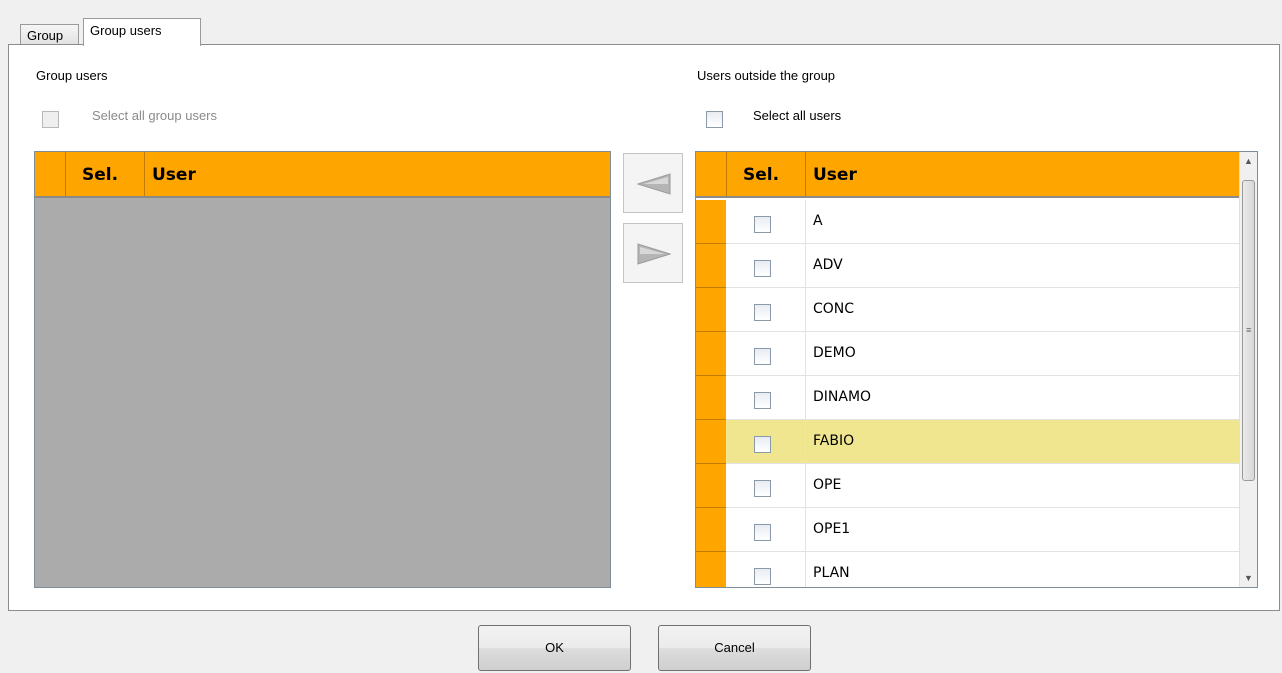 The height and width of the screenshot is (673, 1282). I want to click on user-cell: A, so click(818, 221).